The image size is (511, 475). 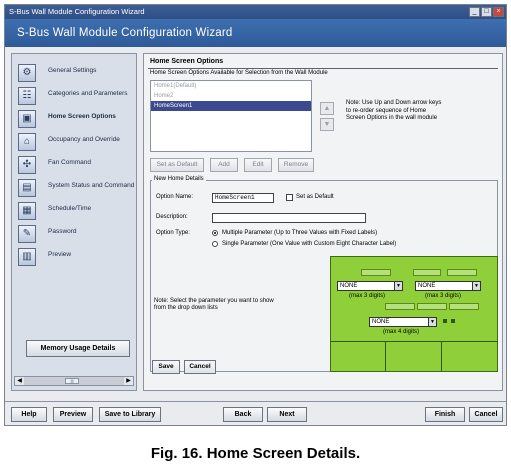 I want to click on remove-button: Remove, so click(x=296, y=165).